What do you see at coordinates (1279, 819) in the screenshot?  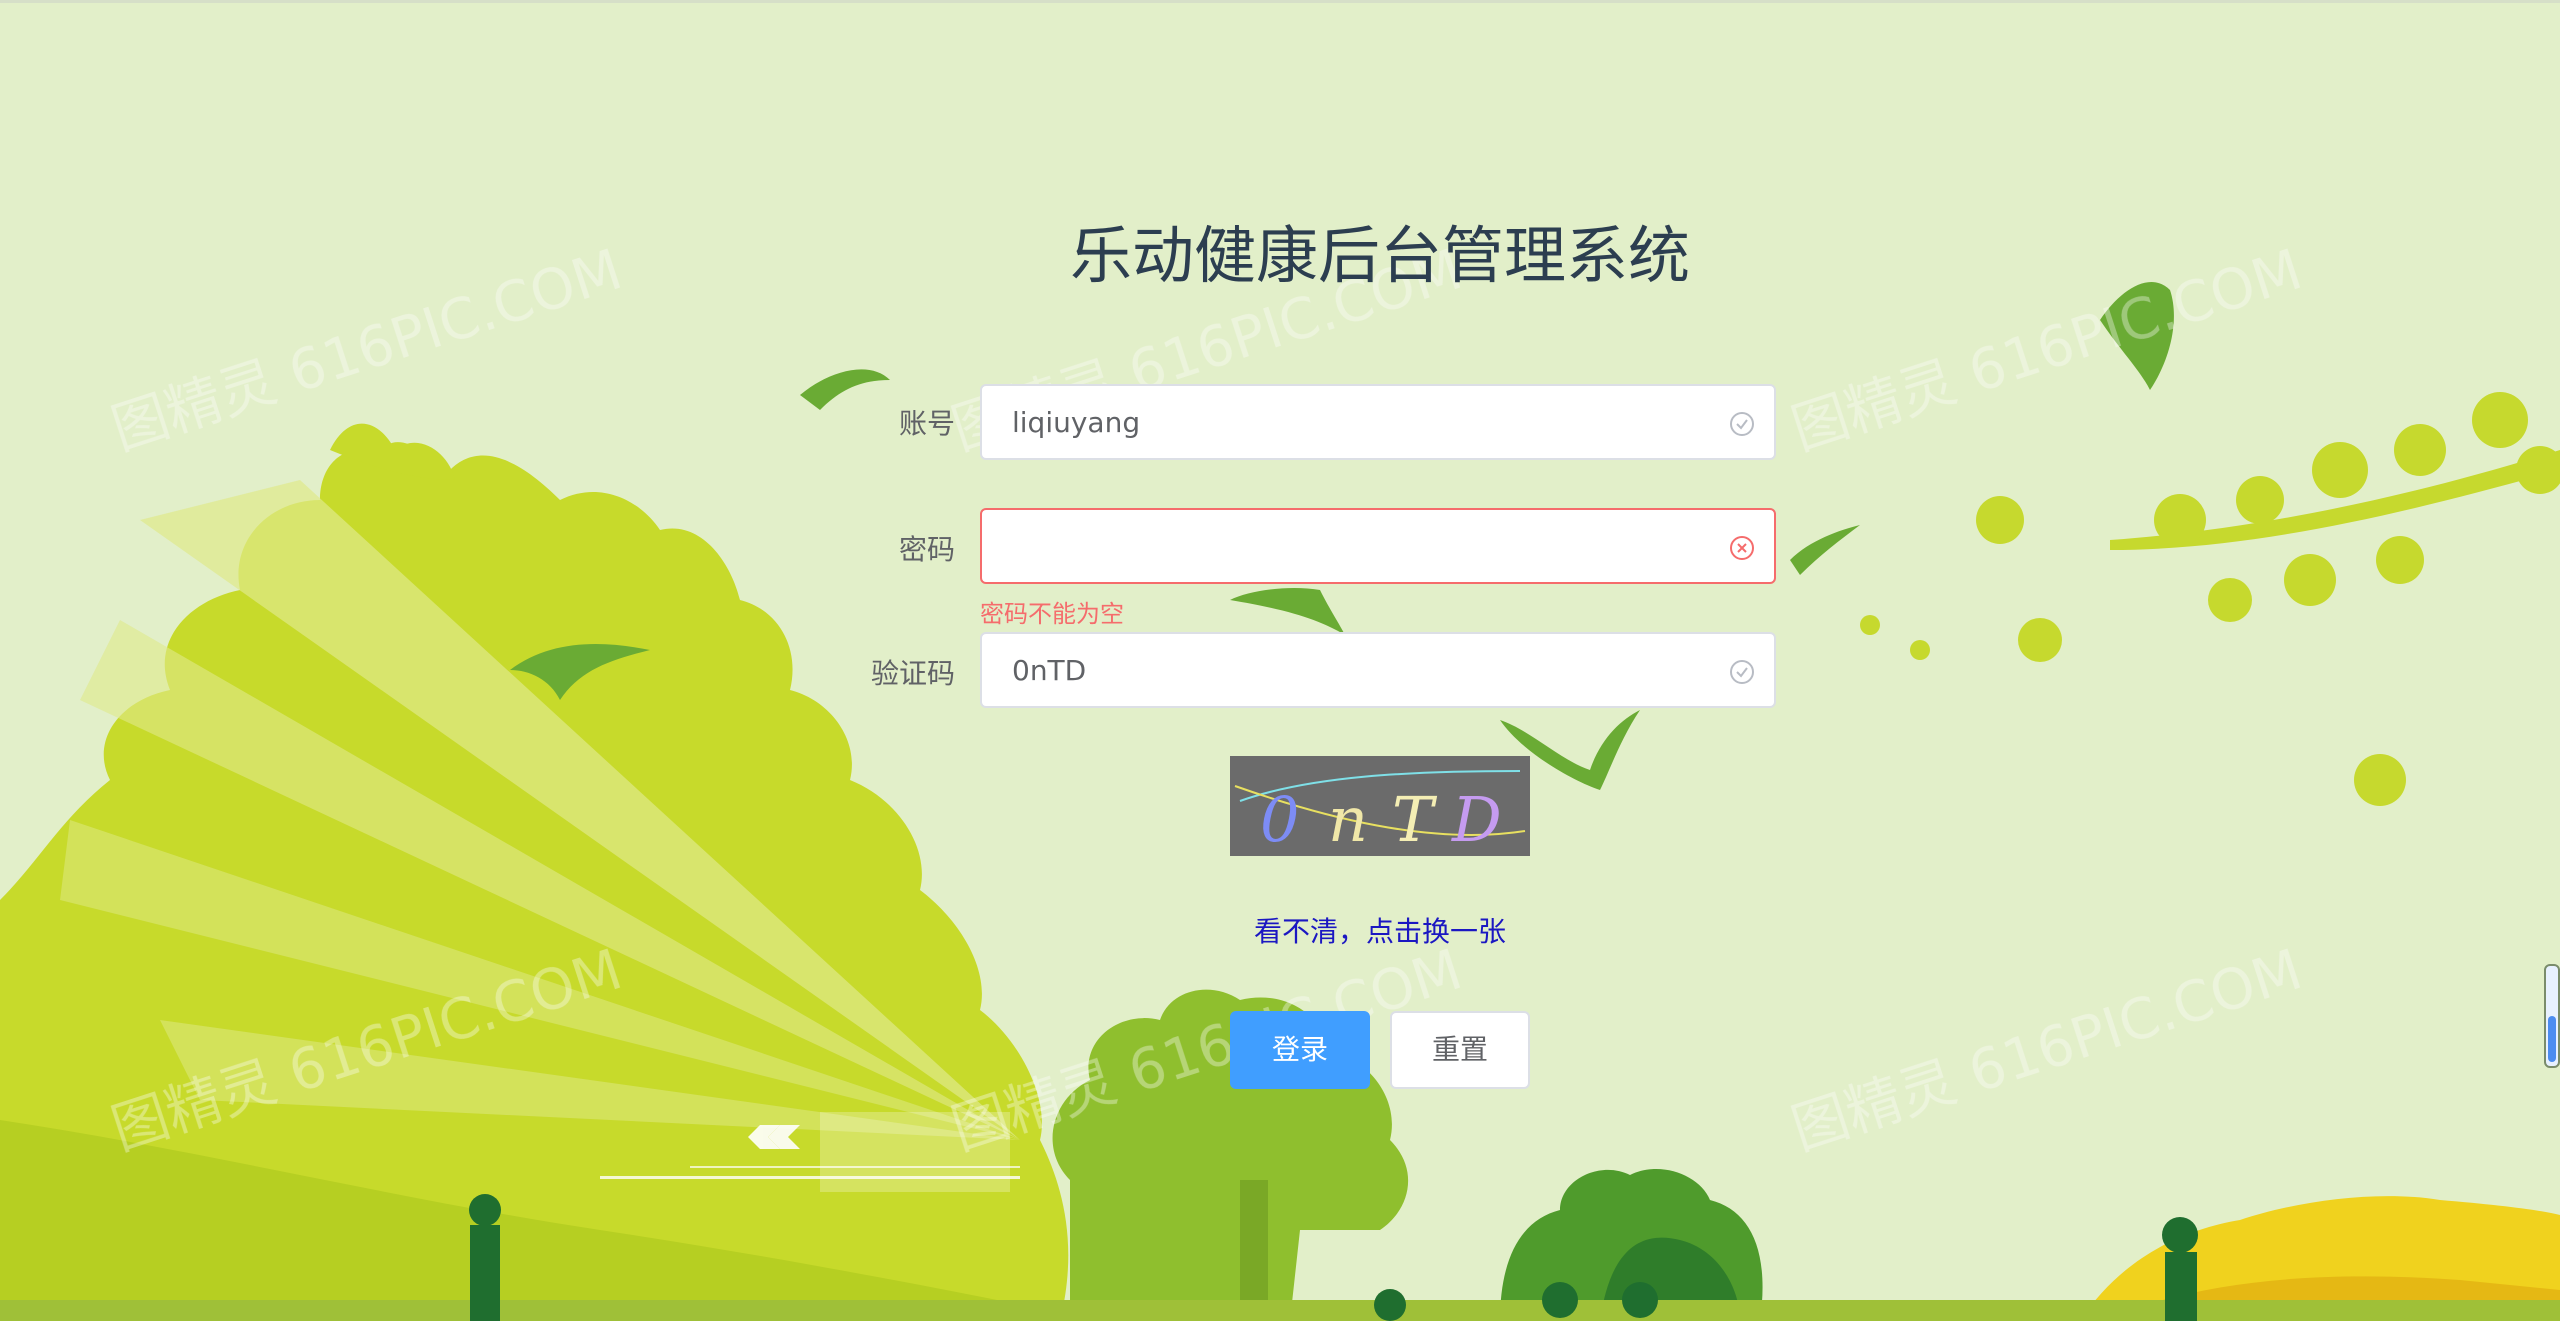 I see `captcha-char-1: 0` at bounding box center [1279, 819].